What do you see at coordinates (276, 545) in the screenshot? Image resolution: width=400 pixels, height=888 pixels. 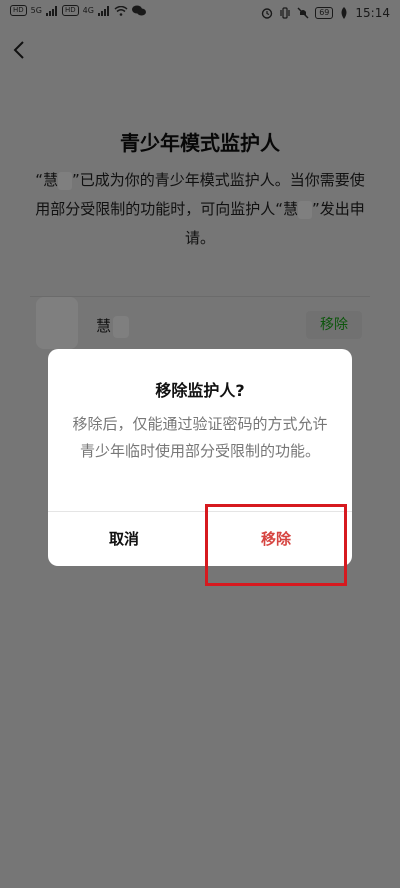 I see `annotation-highlight-box` at bounding box center [276, 545].